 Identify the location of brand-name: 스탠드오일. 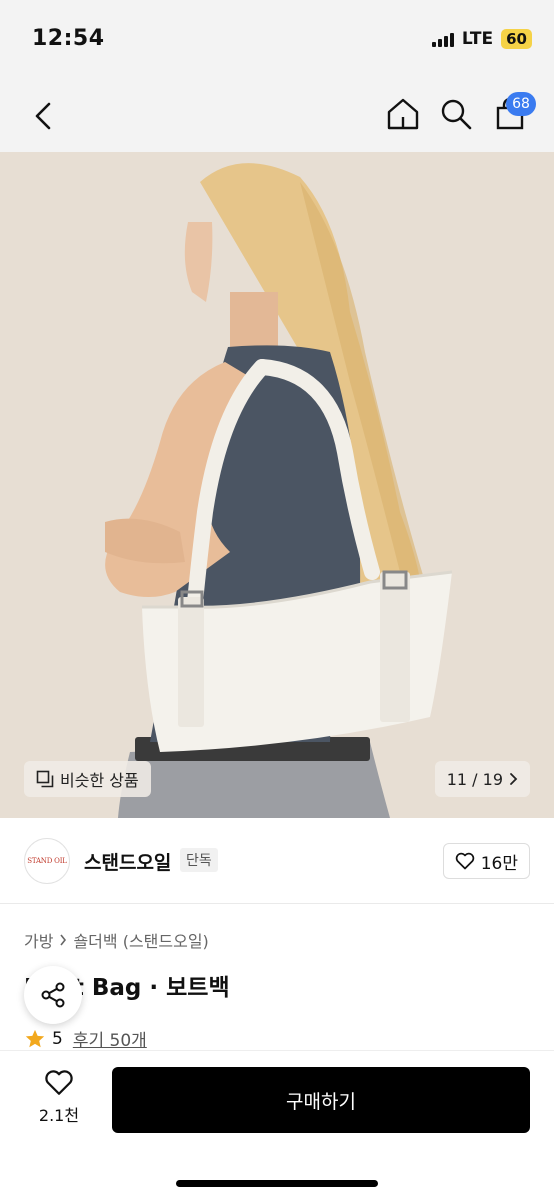
(127, 861).